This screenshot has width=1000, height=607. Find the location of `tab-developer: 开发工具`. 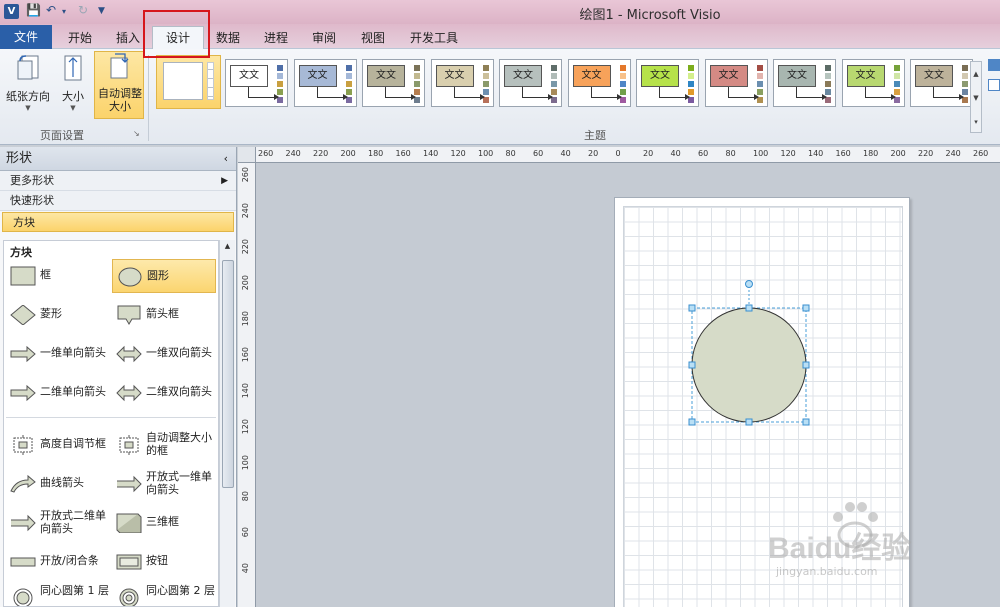

tab-developer: 开发工具 is located at coordinates (434, 38).